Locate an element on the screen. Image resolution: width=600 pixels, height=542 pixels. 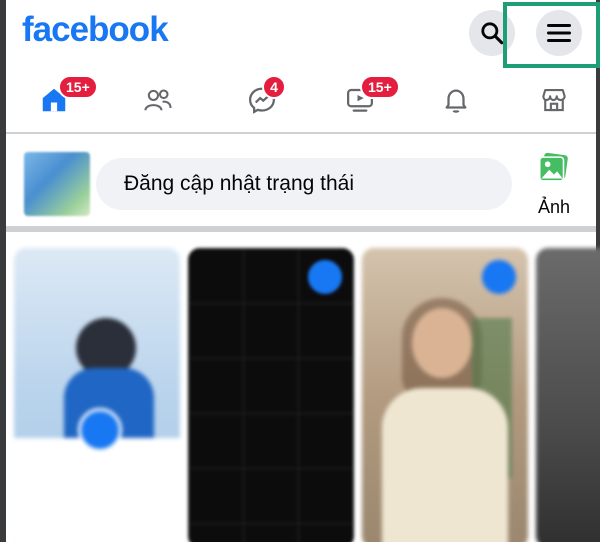
top-header: facebook is located at coordinates (303, 34).